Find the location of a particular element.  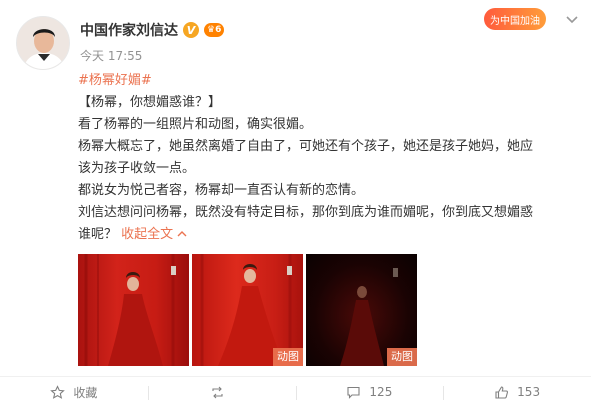

repost-icon is located at coordinates (217, 392).